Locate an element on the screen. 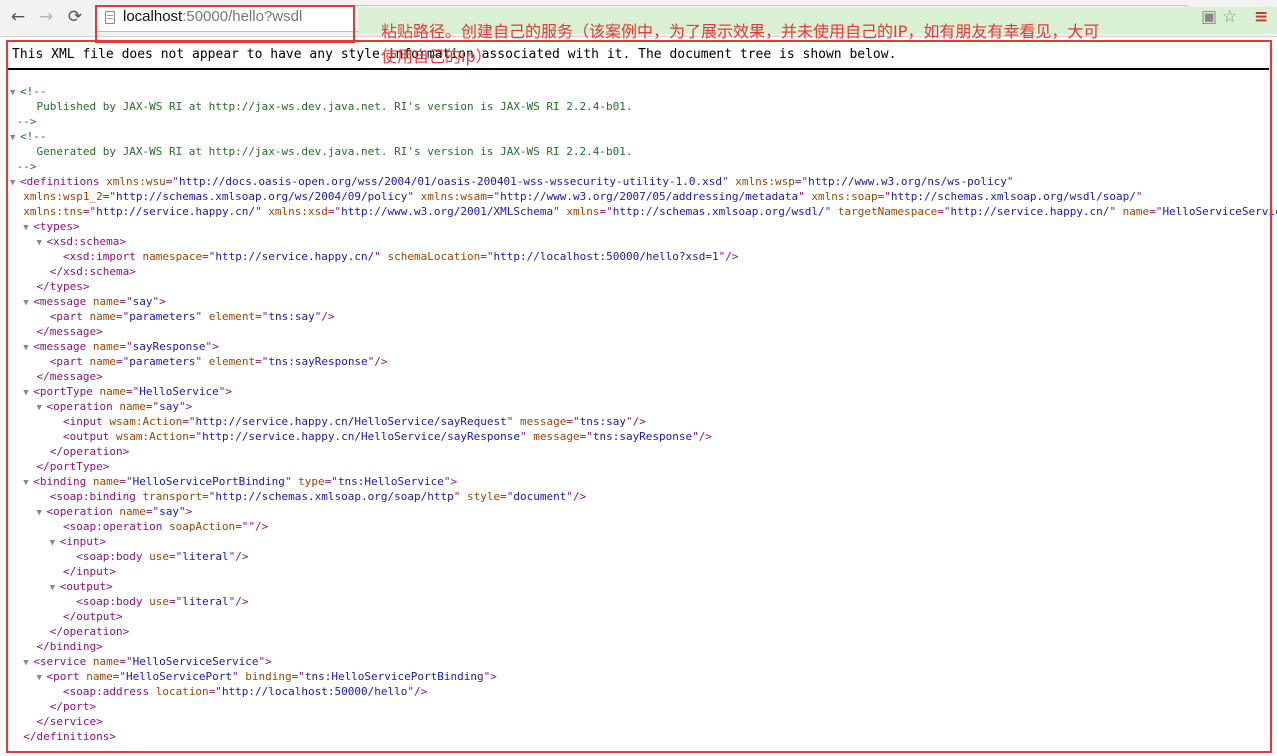  xml-attr-value: HelloServicePortBinding is located at coordinates (208, 481).